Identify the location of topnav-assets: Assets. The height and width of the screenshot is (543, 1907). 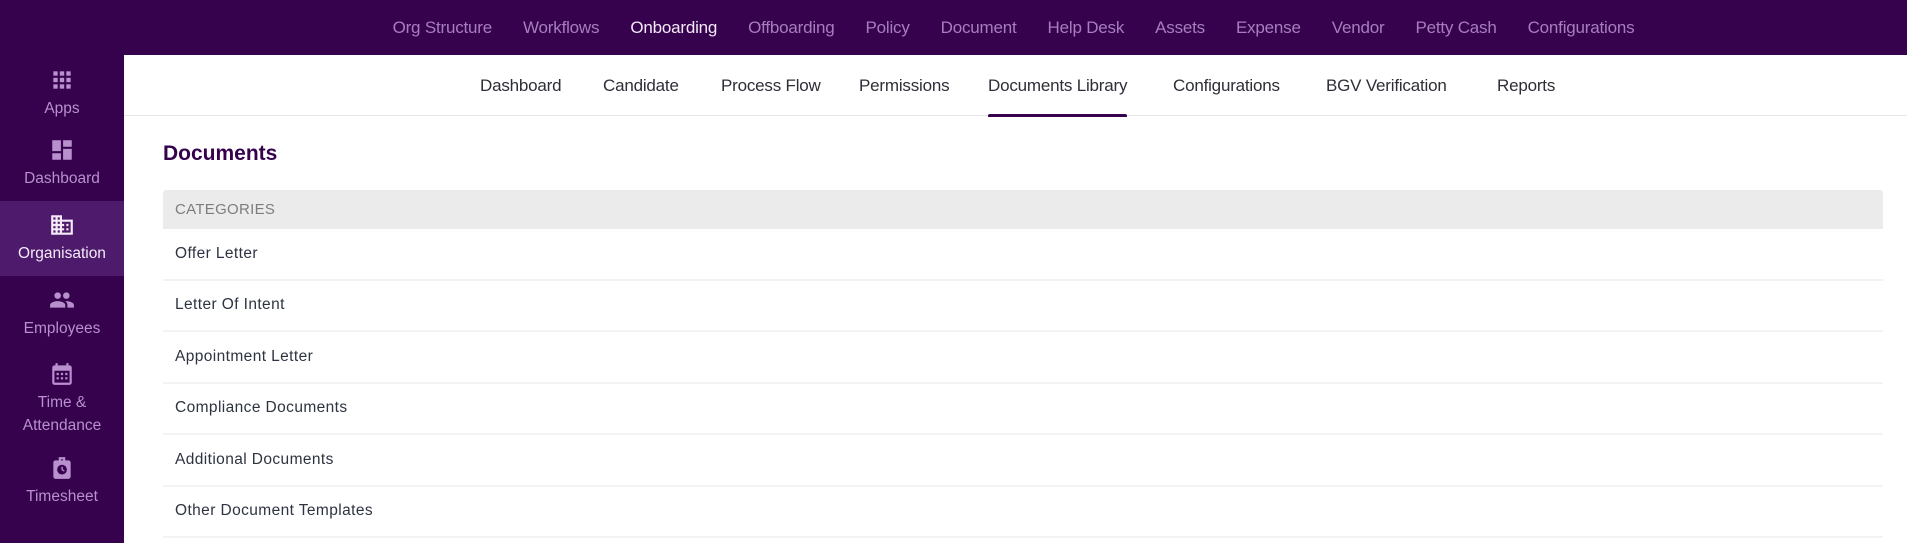
(1180, 28).